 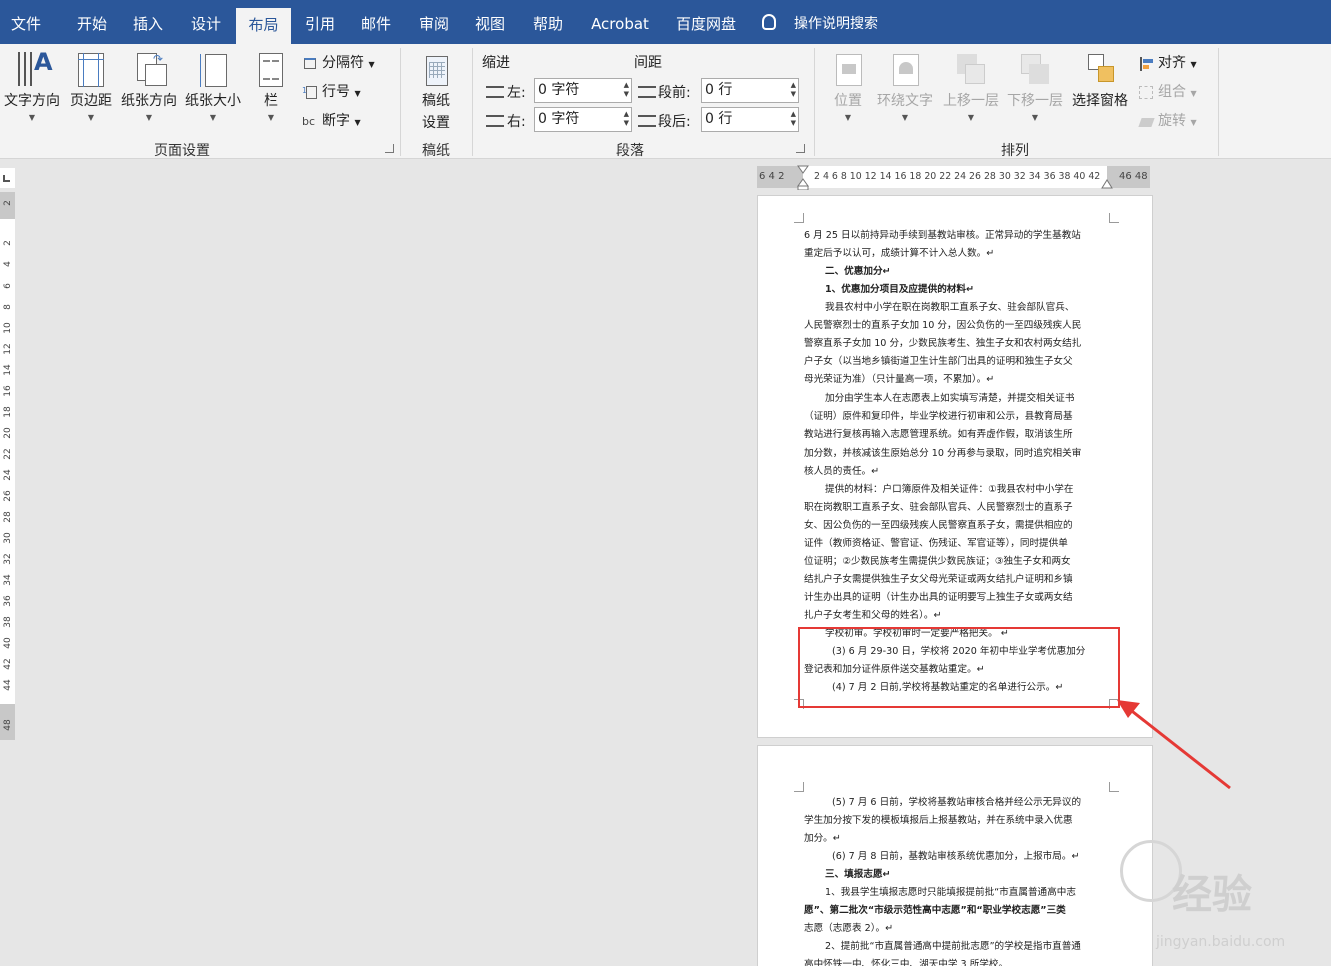 What do you see at coordinates (956, 526) in the screenshot?
I see `paragraph-line: 女、因公负伤的一至四级残疾人民警察直系子女，需提供相应的` at bounding box center [956, 526].